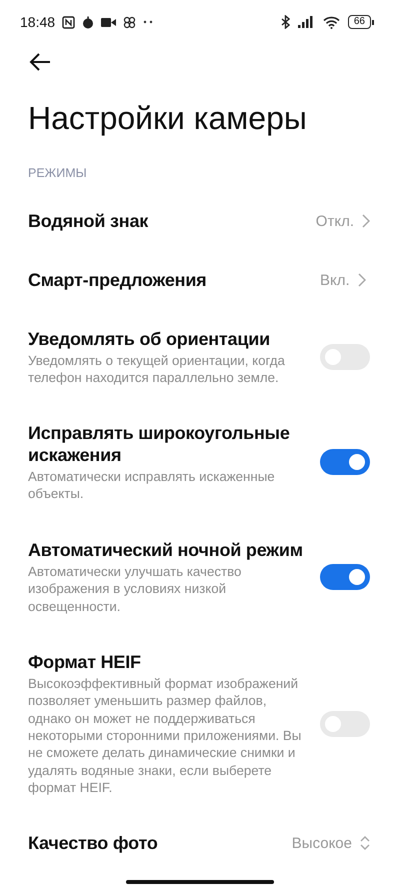  Describe the element at coordinates (118, 280) in the screenshot. I see `setting-title: Смарт-предложения` at that location.